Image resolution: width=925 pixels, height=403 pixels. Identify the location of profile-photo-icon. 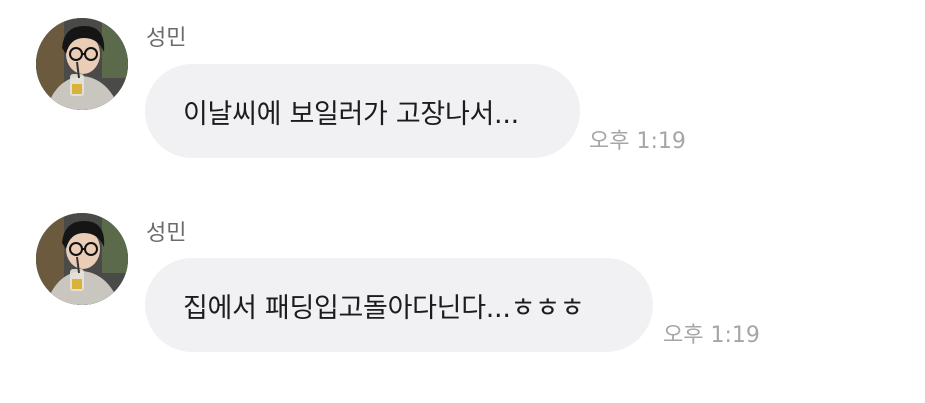
(82, 259).